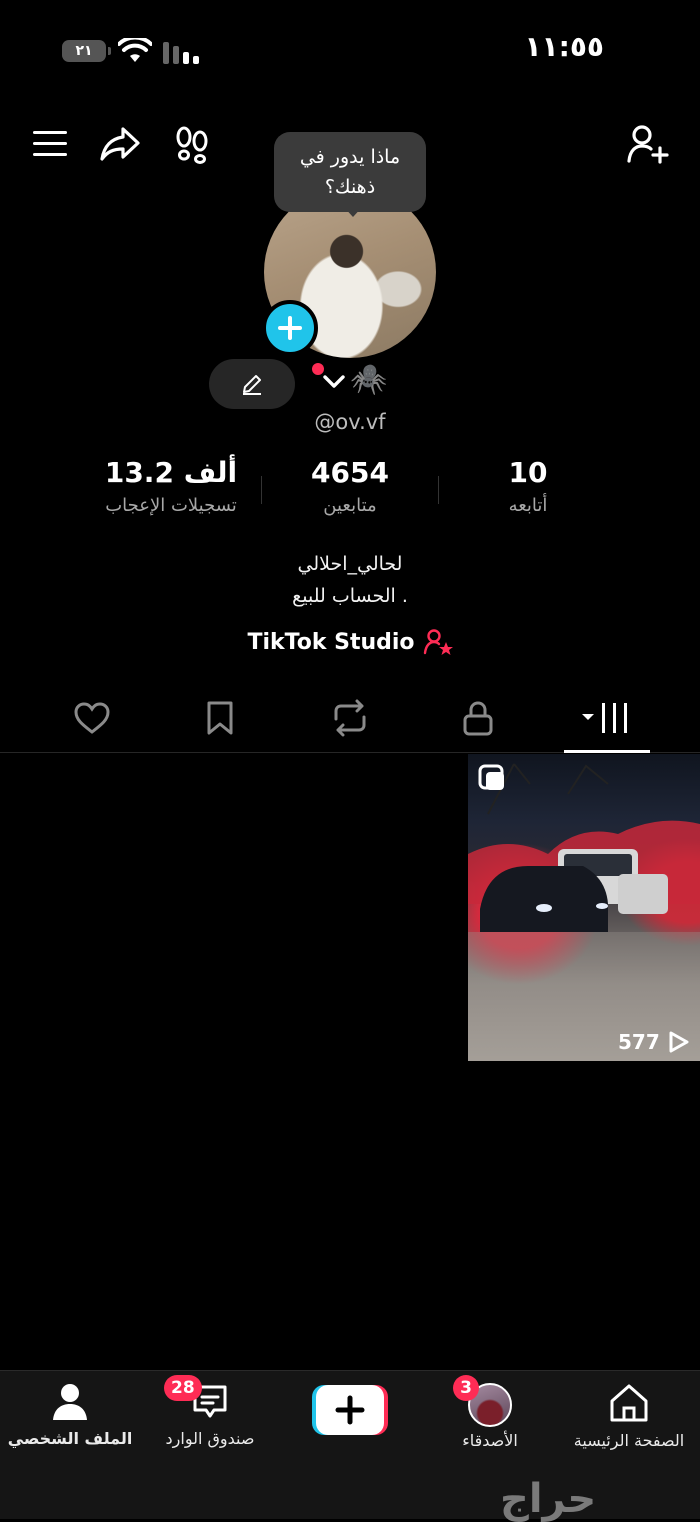  Describe the element at coordinates (604, 718) in the screenshot. I see `videos-grid-icon` at that location.